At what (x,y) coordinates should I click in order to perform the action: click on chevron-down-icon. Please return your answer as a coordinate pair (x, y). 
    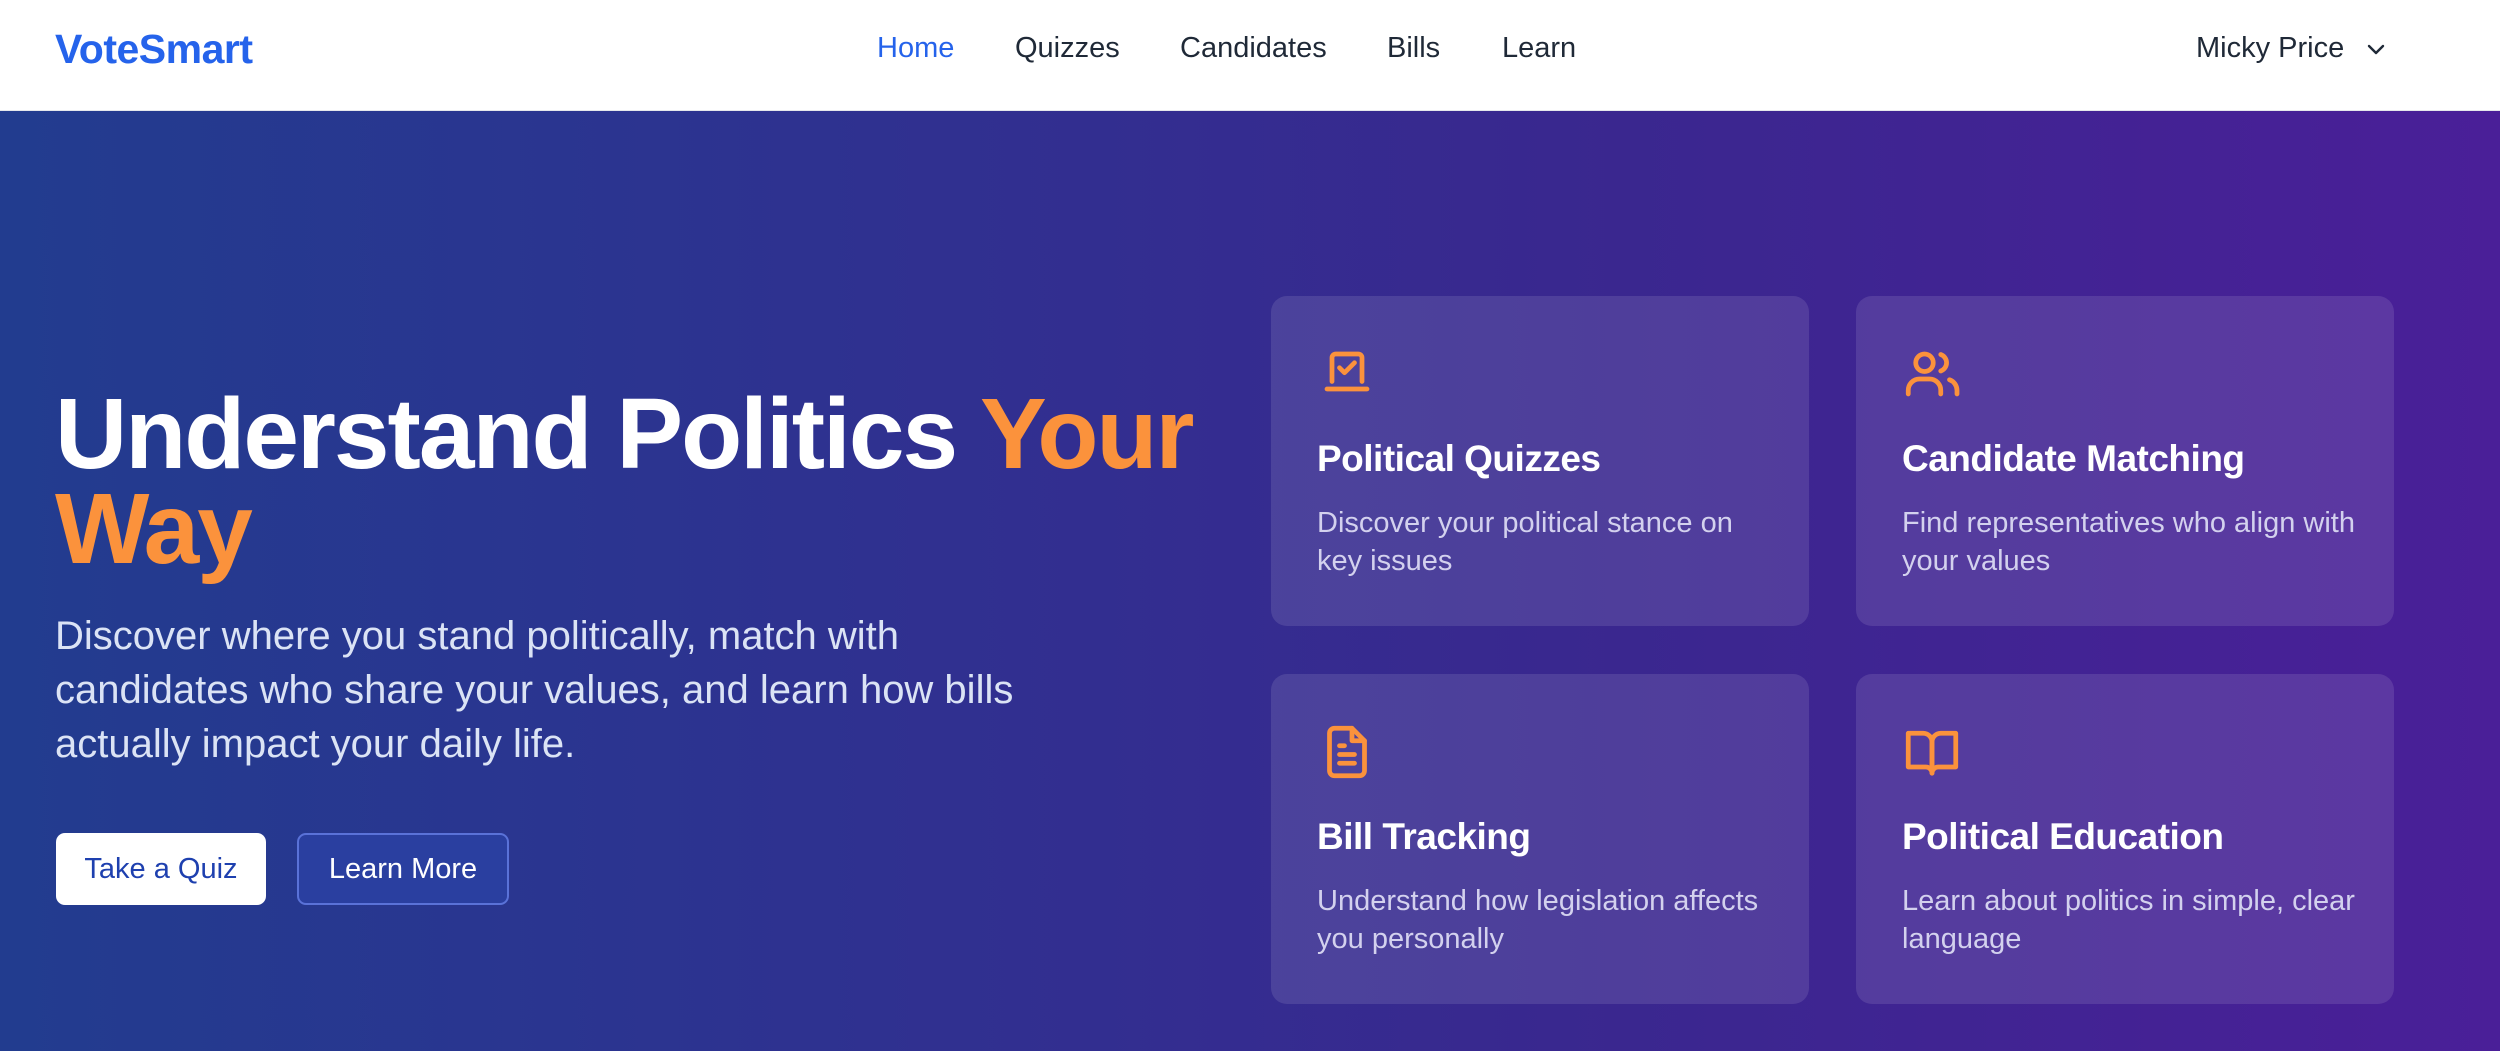
    Looking at the image, I should click on (2376, 49).